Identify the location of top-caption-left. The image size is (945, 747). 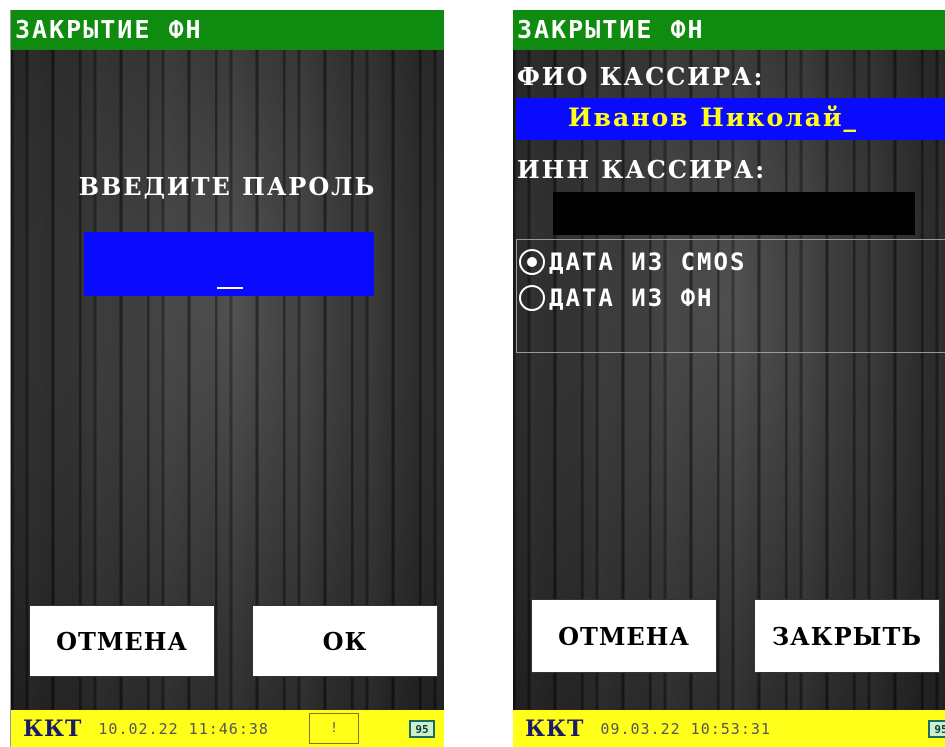
(245, 5).